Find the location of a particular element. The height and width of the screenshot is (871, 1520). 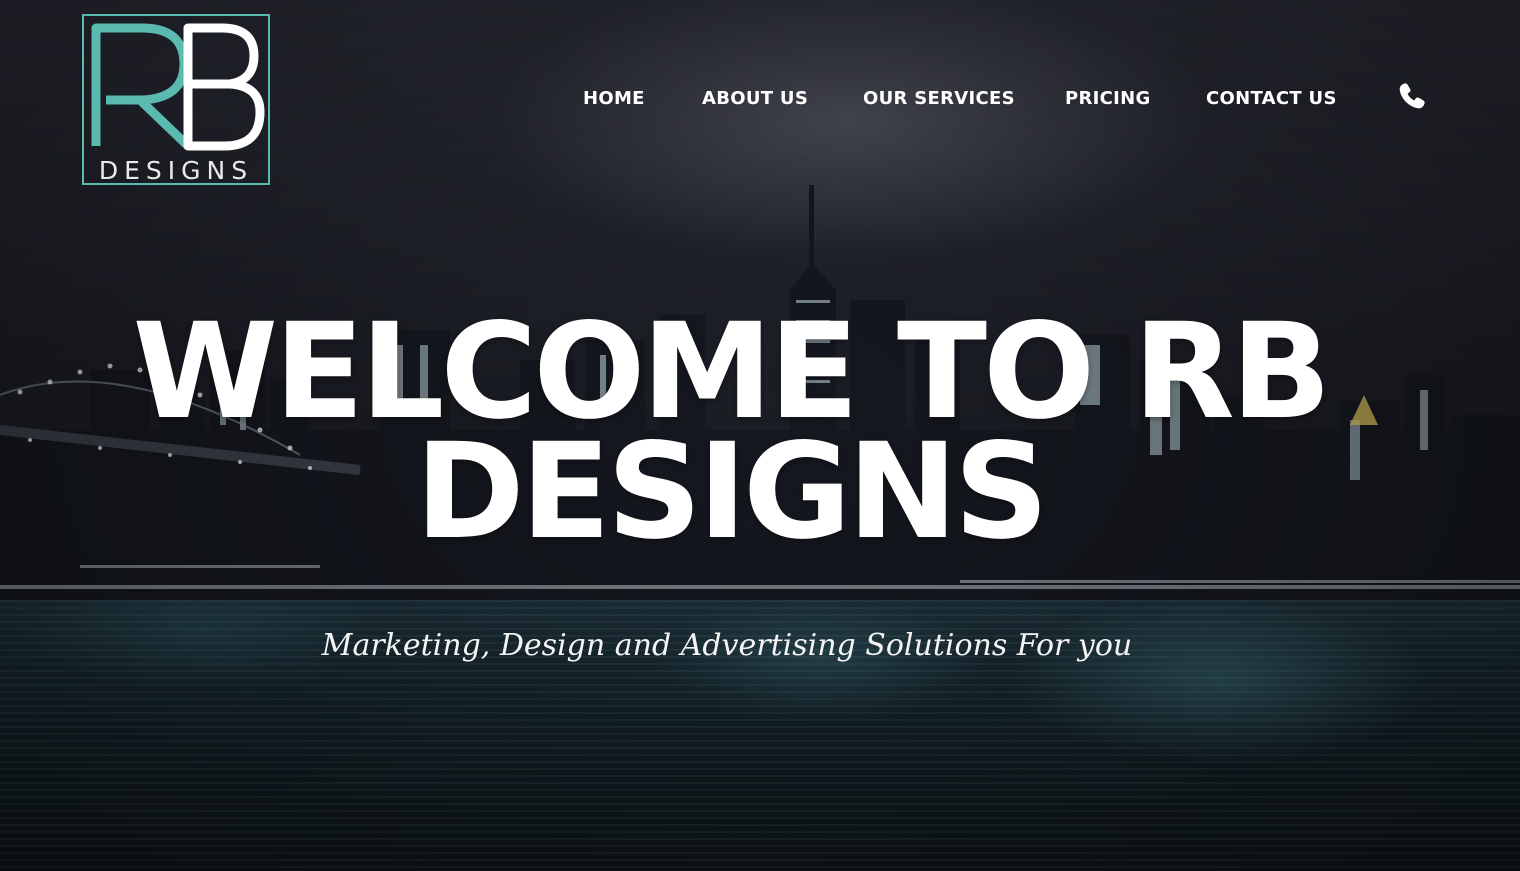

nav-item-about-us: ABOUT US is located at coordinates (755, 99).